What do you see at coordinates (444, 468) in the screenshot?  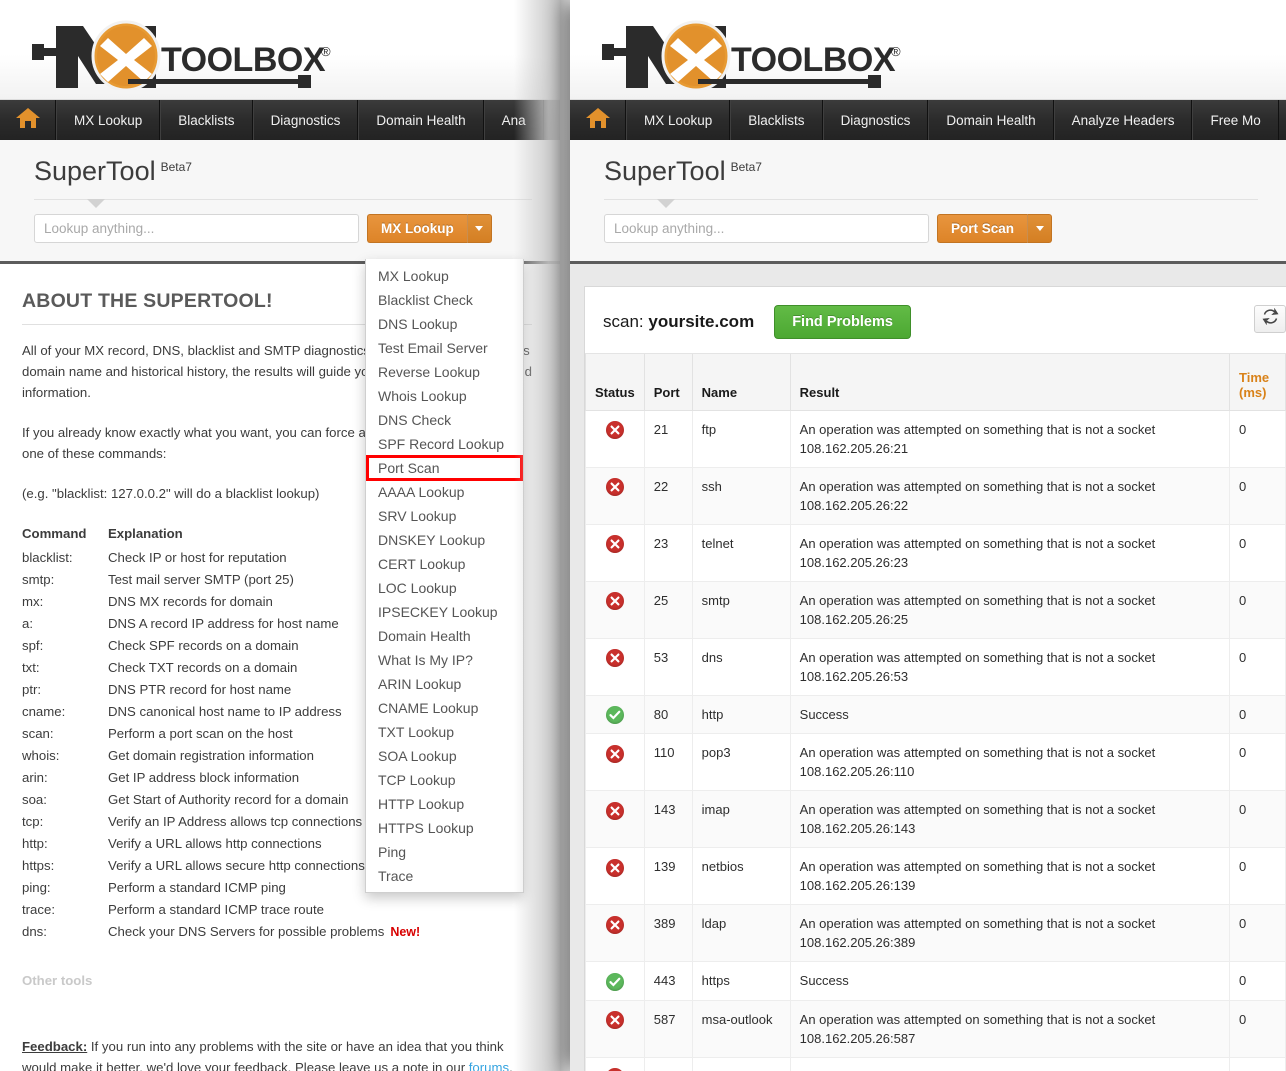 I see `dropdown-item-port-scan: Port Scan` at bounding box center [444, 468].